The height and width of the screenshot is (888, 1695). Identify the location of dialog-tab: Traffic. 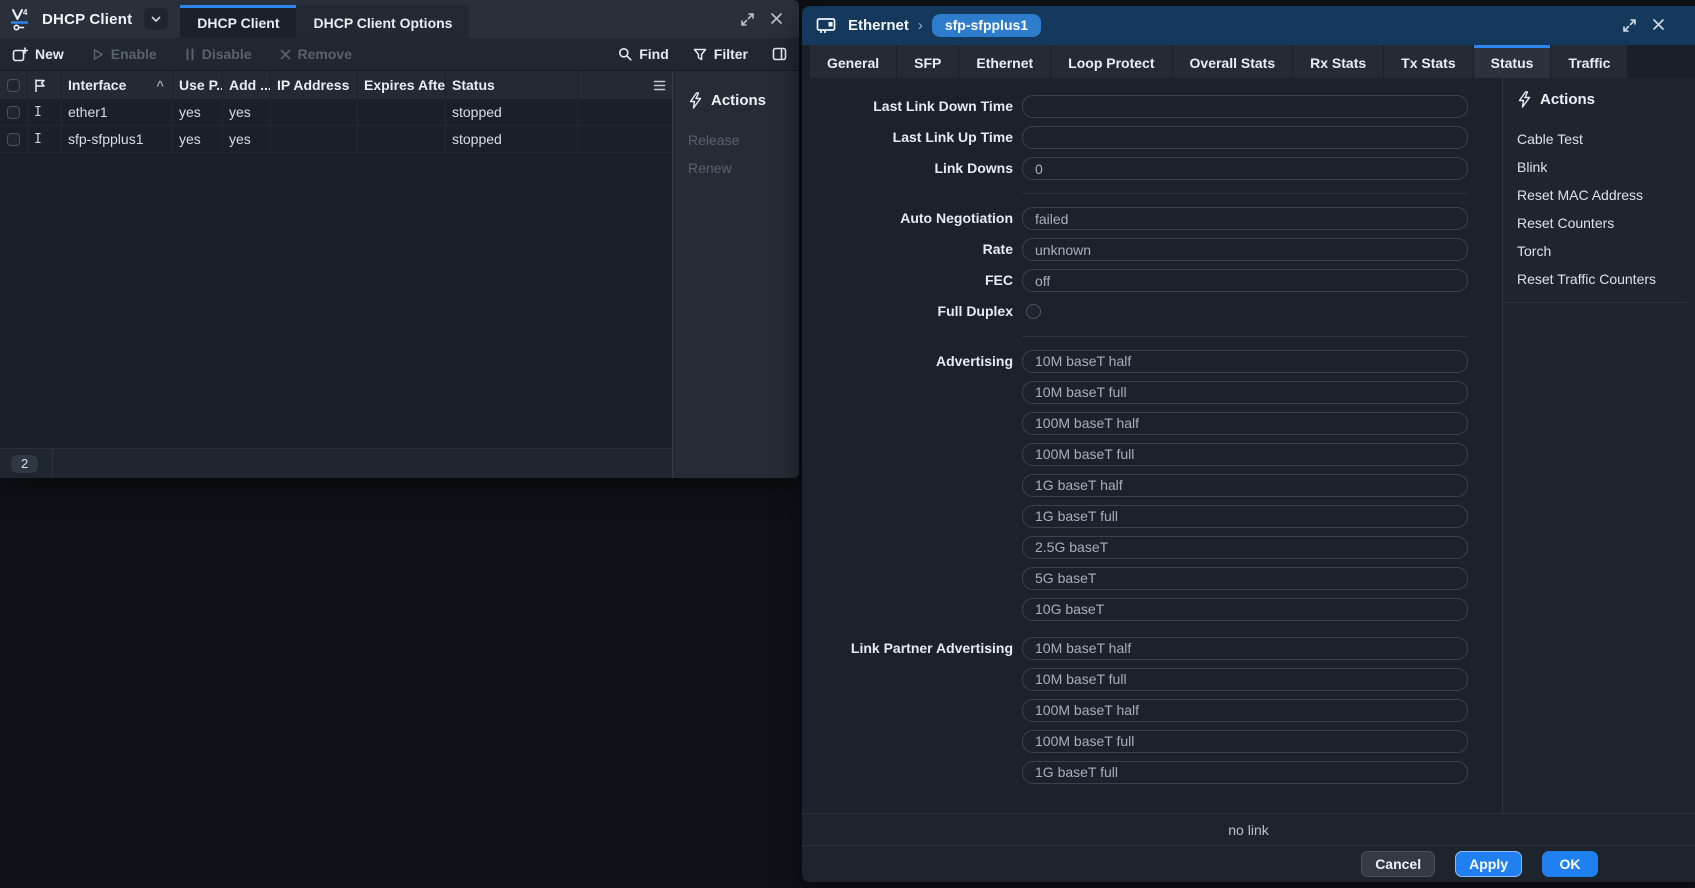
(1589, 61).